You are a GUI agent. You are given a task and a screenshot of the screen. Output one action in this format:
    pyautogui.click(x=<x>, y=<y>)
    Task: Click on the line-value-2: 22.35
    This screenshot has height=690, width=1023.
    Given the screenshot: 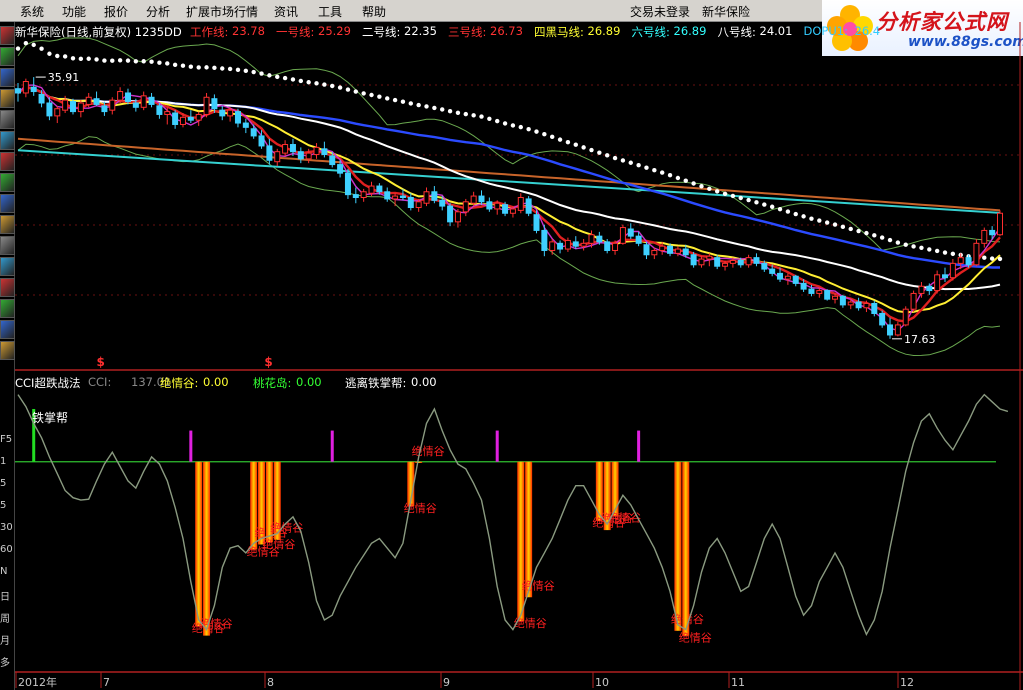 What is the action you would take?
    pyautogui.click(x=420, y=31)
    